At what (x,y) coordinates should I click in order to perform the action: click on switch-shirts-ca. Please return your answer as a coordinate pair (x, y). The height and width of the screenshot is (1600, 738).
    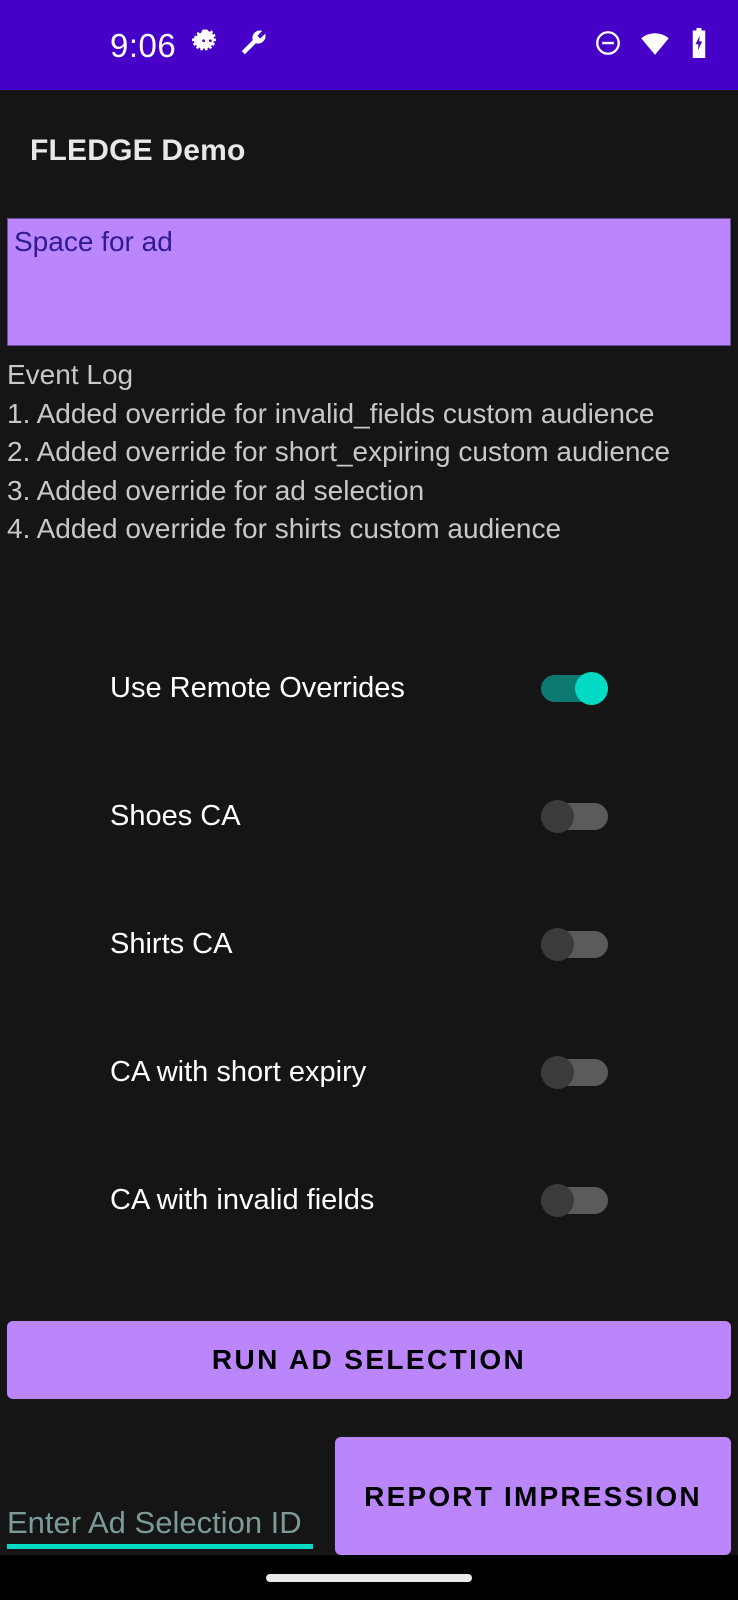
    Looking at the image, I should click on (574, 944).